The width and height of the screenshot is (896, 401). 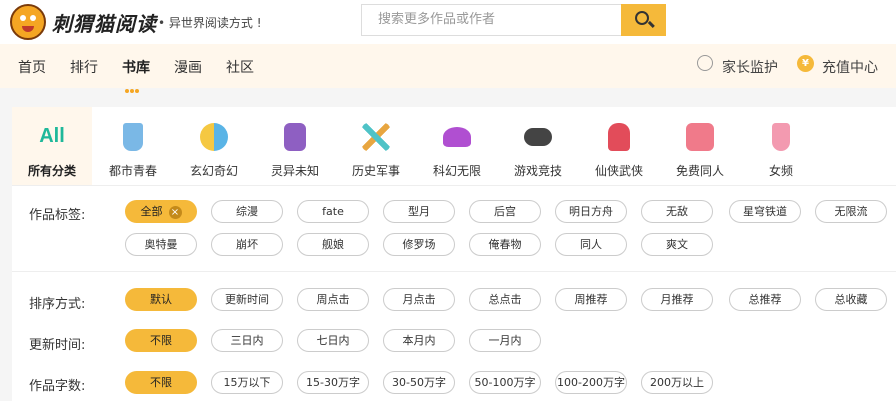 I want to click on tag-item: 无限流, so click(x=851, y=211).